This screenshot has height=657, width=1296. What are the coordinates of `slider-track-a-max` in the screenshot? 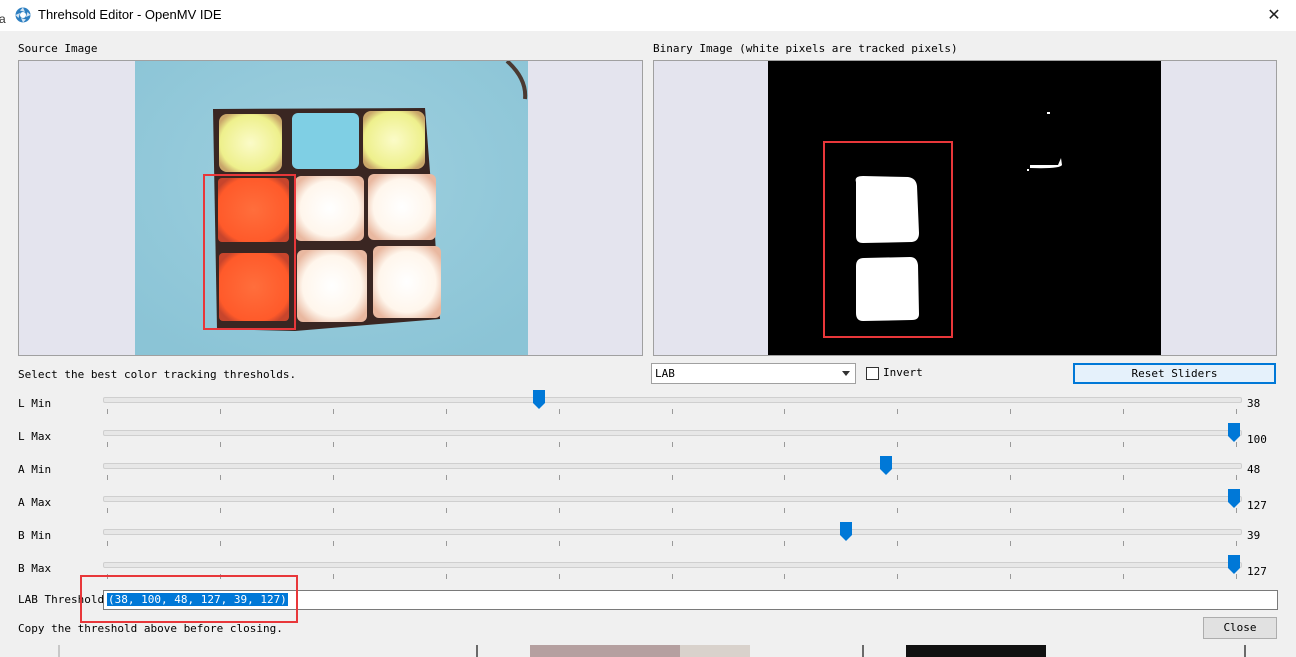 It's located at (672, 499).